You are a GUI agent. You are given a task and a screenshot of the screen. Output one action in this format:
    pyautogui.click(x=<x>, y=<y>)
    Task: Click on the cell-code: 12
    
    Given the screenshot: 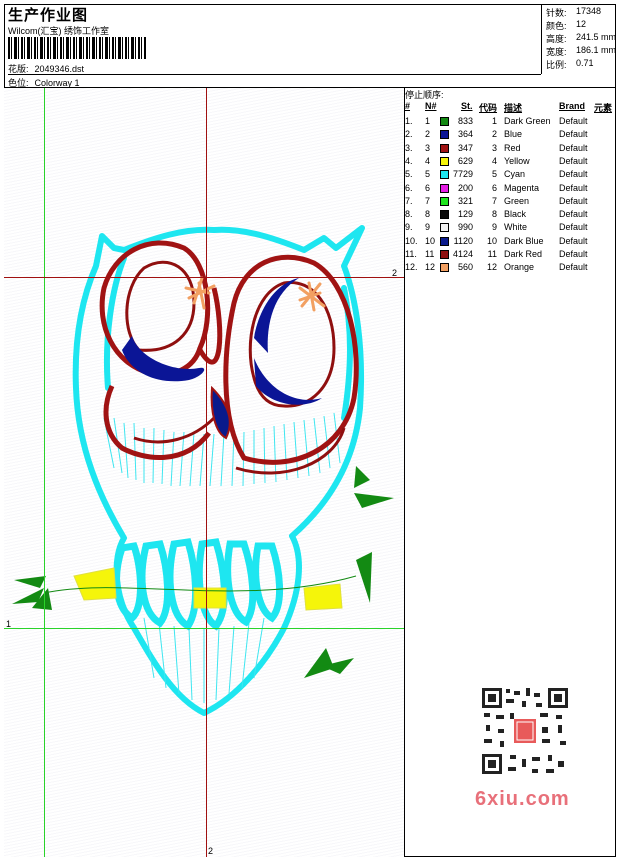 What is the action you would take?
    pyautogui.click(x=491, y=267)
    